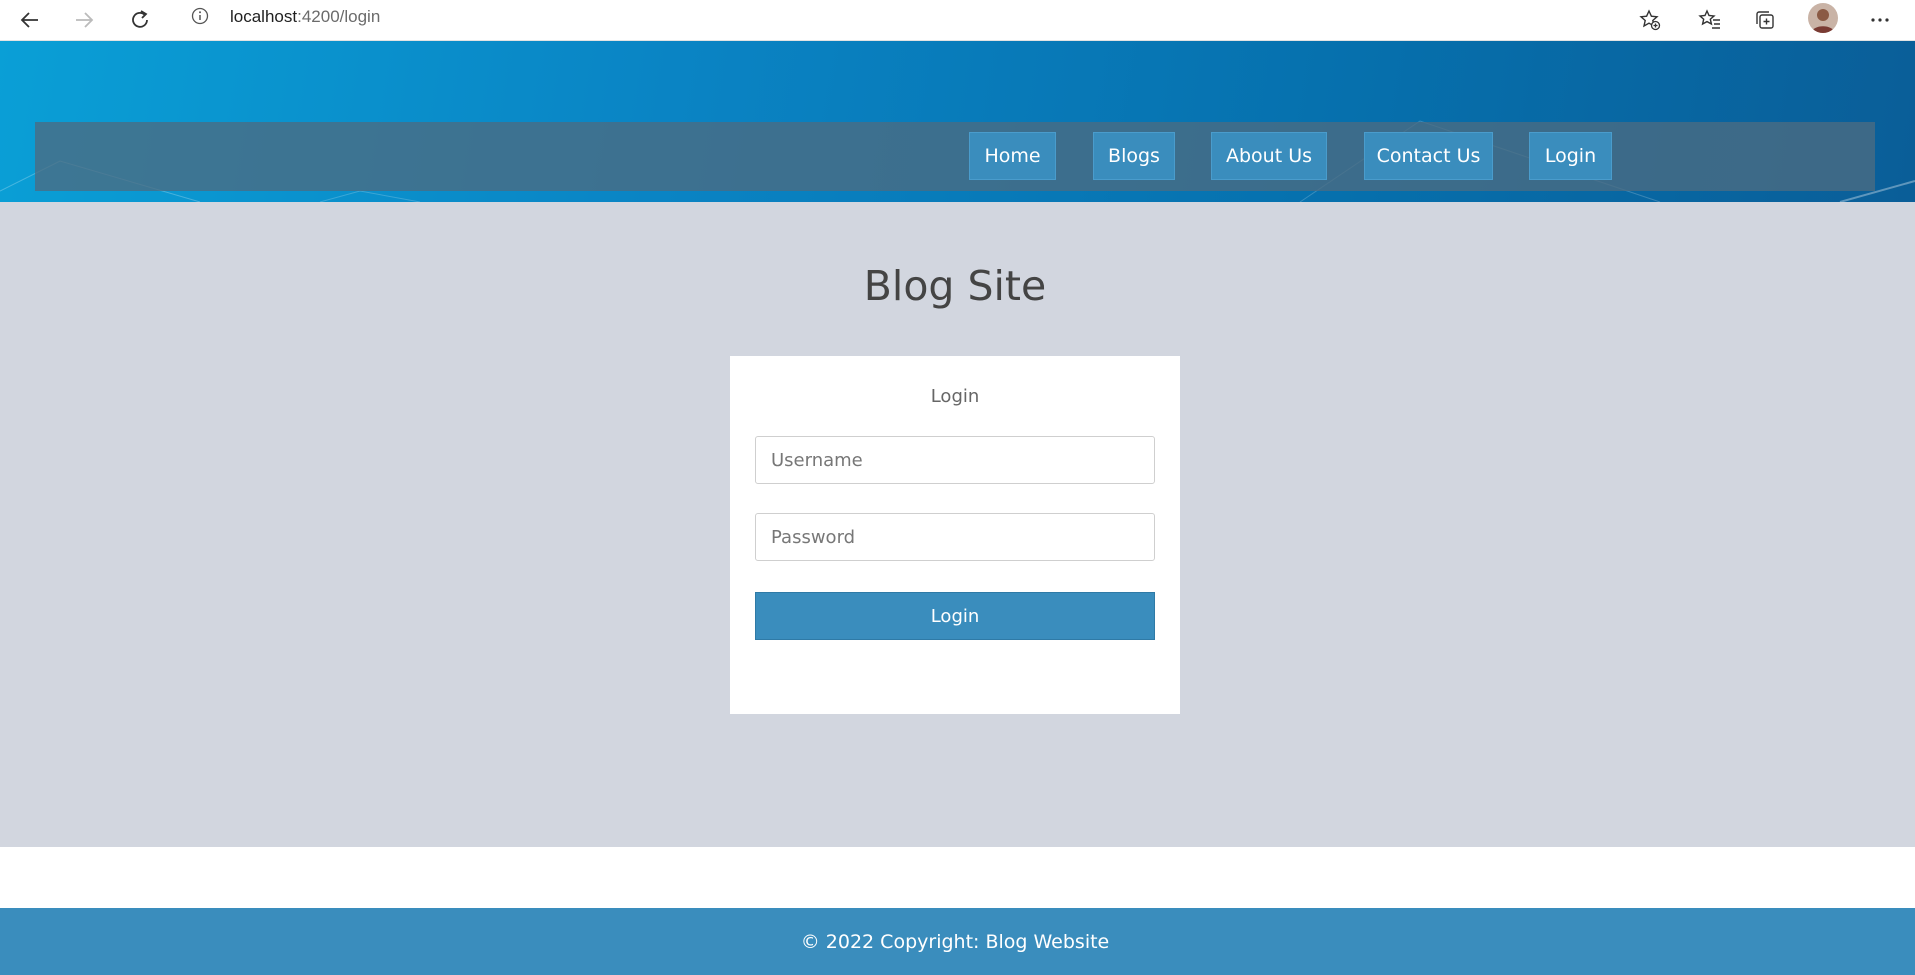 Image resolution: width=1915 pixels, height=975 pixels. I want to click on password-input, so click(955, 537).